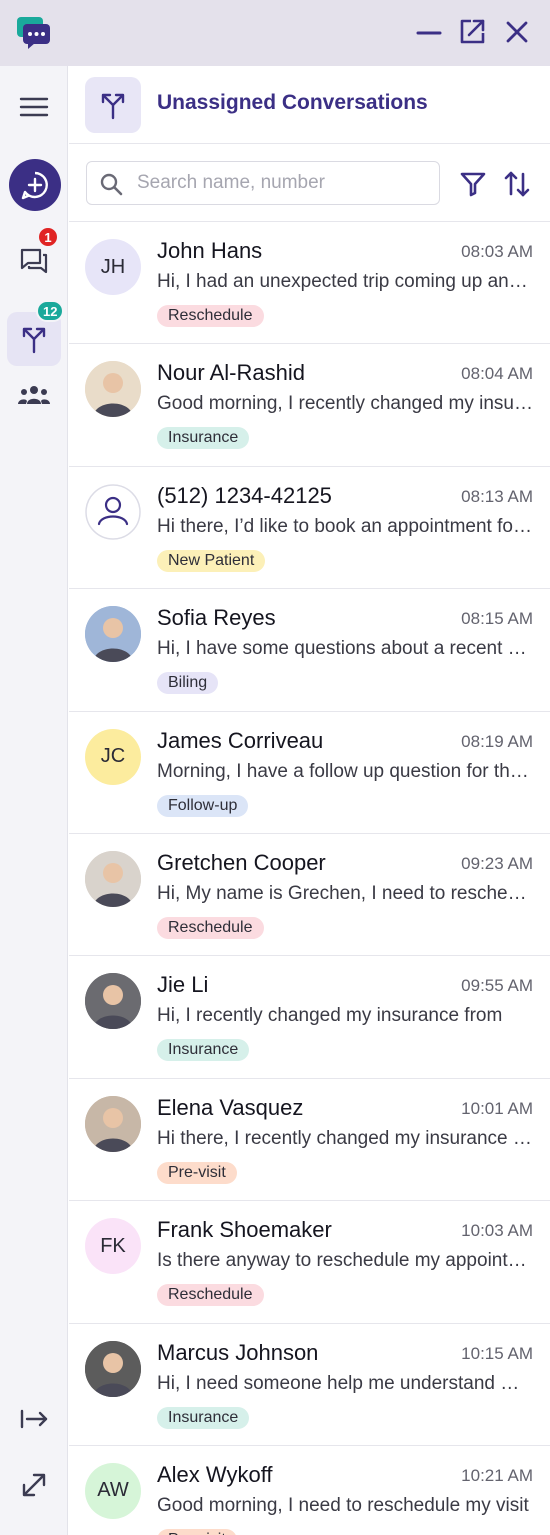  I want to click on search-toolbar, so click(309, 183).